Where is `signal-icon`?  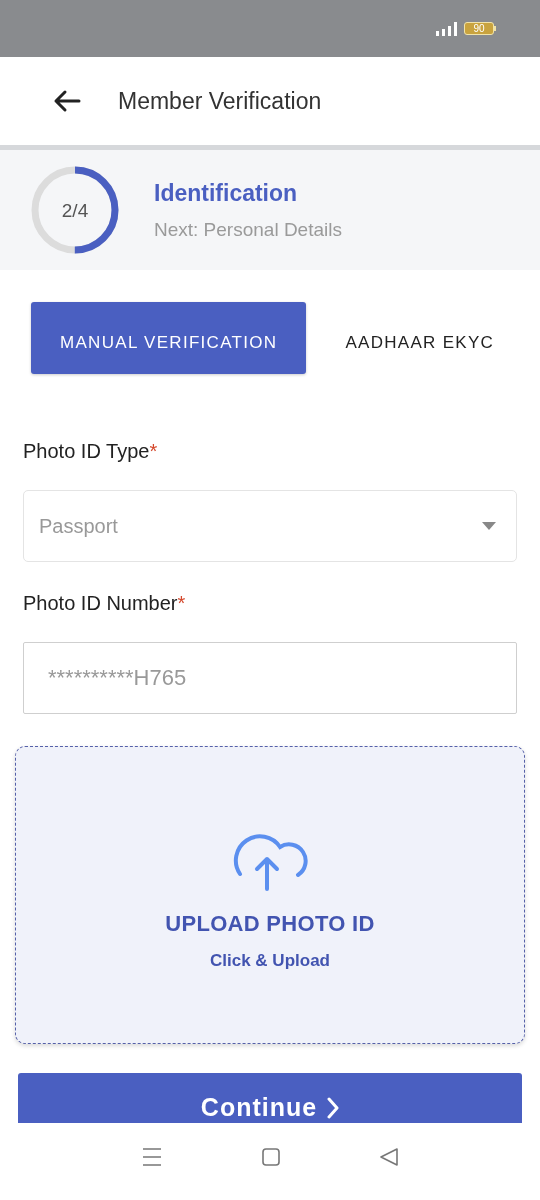
signal-icon is located at coordinates (447, 28).